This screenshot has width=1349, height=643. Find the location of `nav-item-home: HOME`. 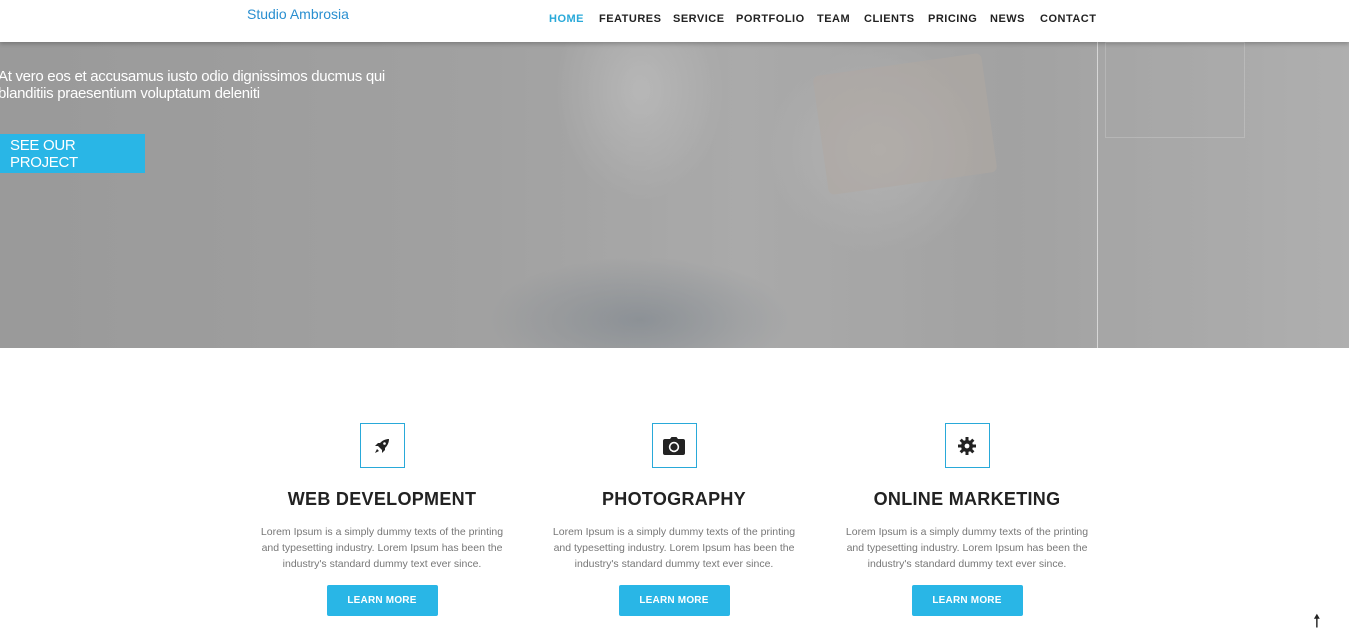

nav-item-home: HOME is located at coordinates (566, 19).